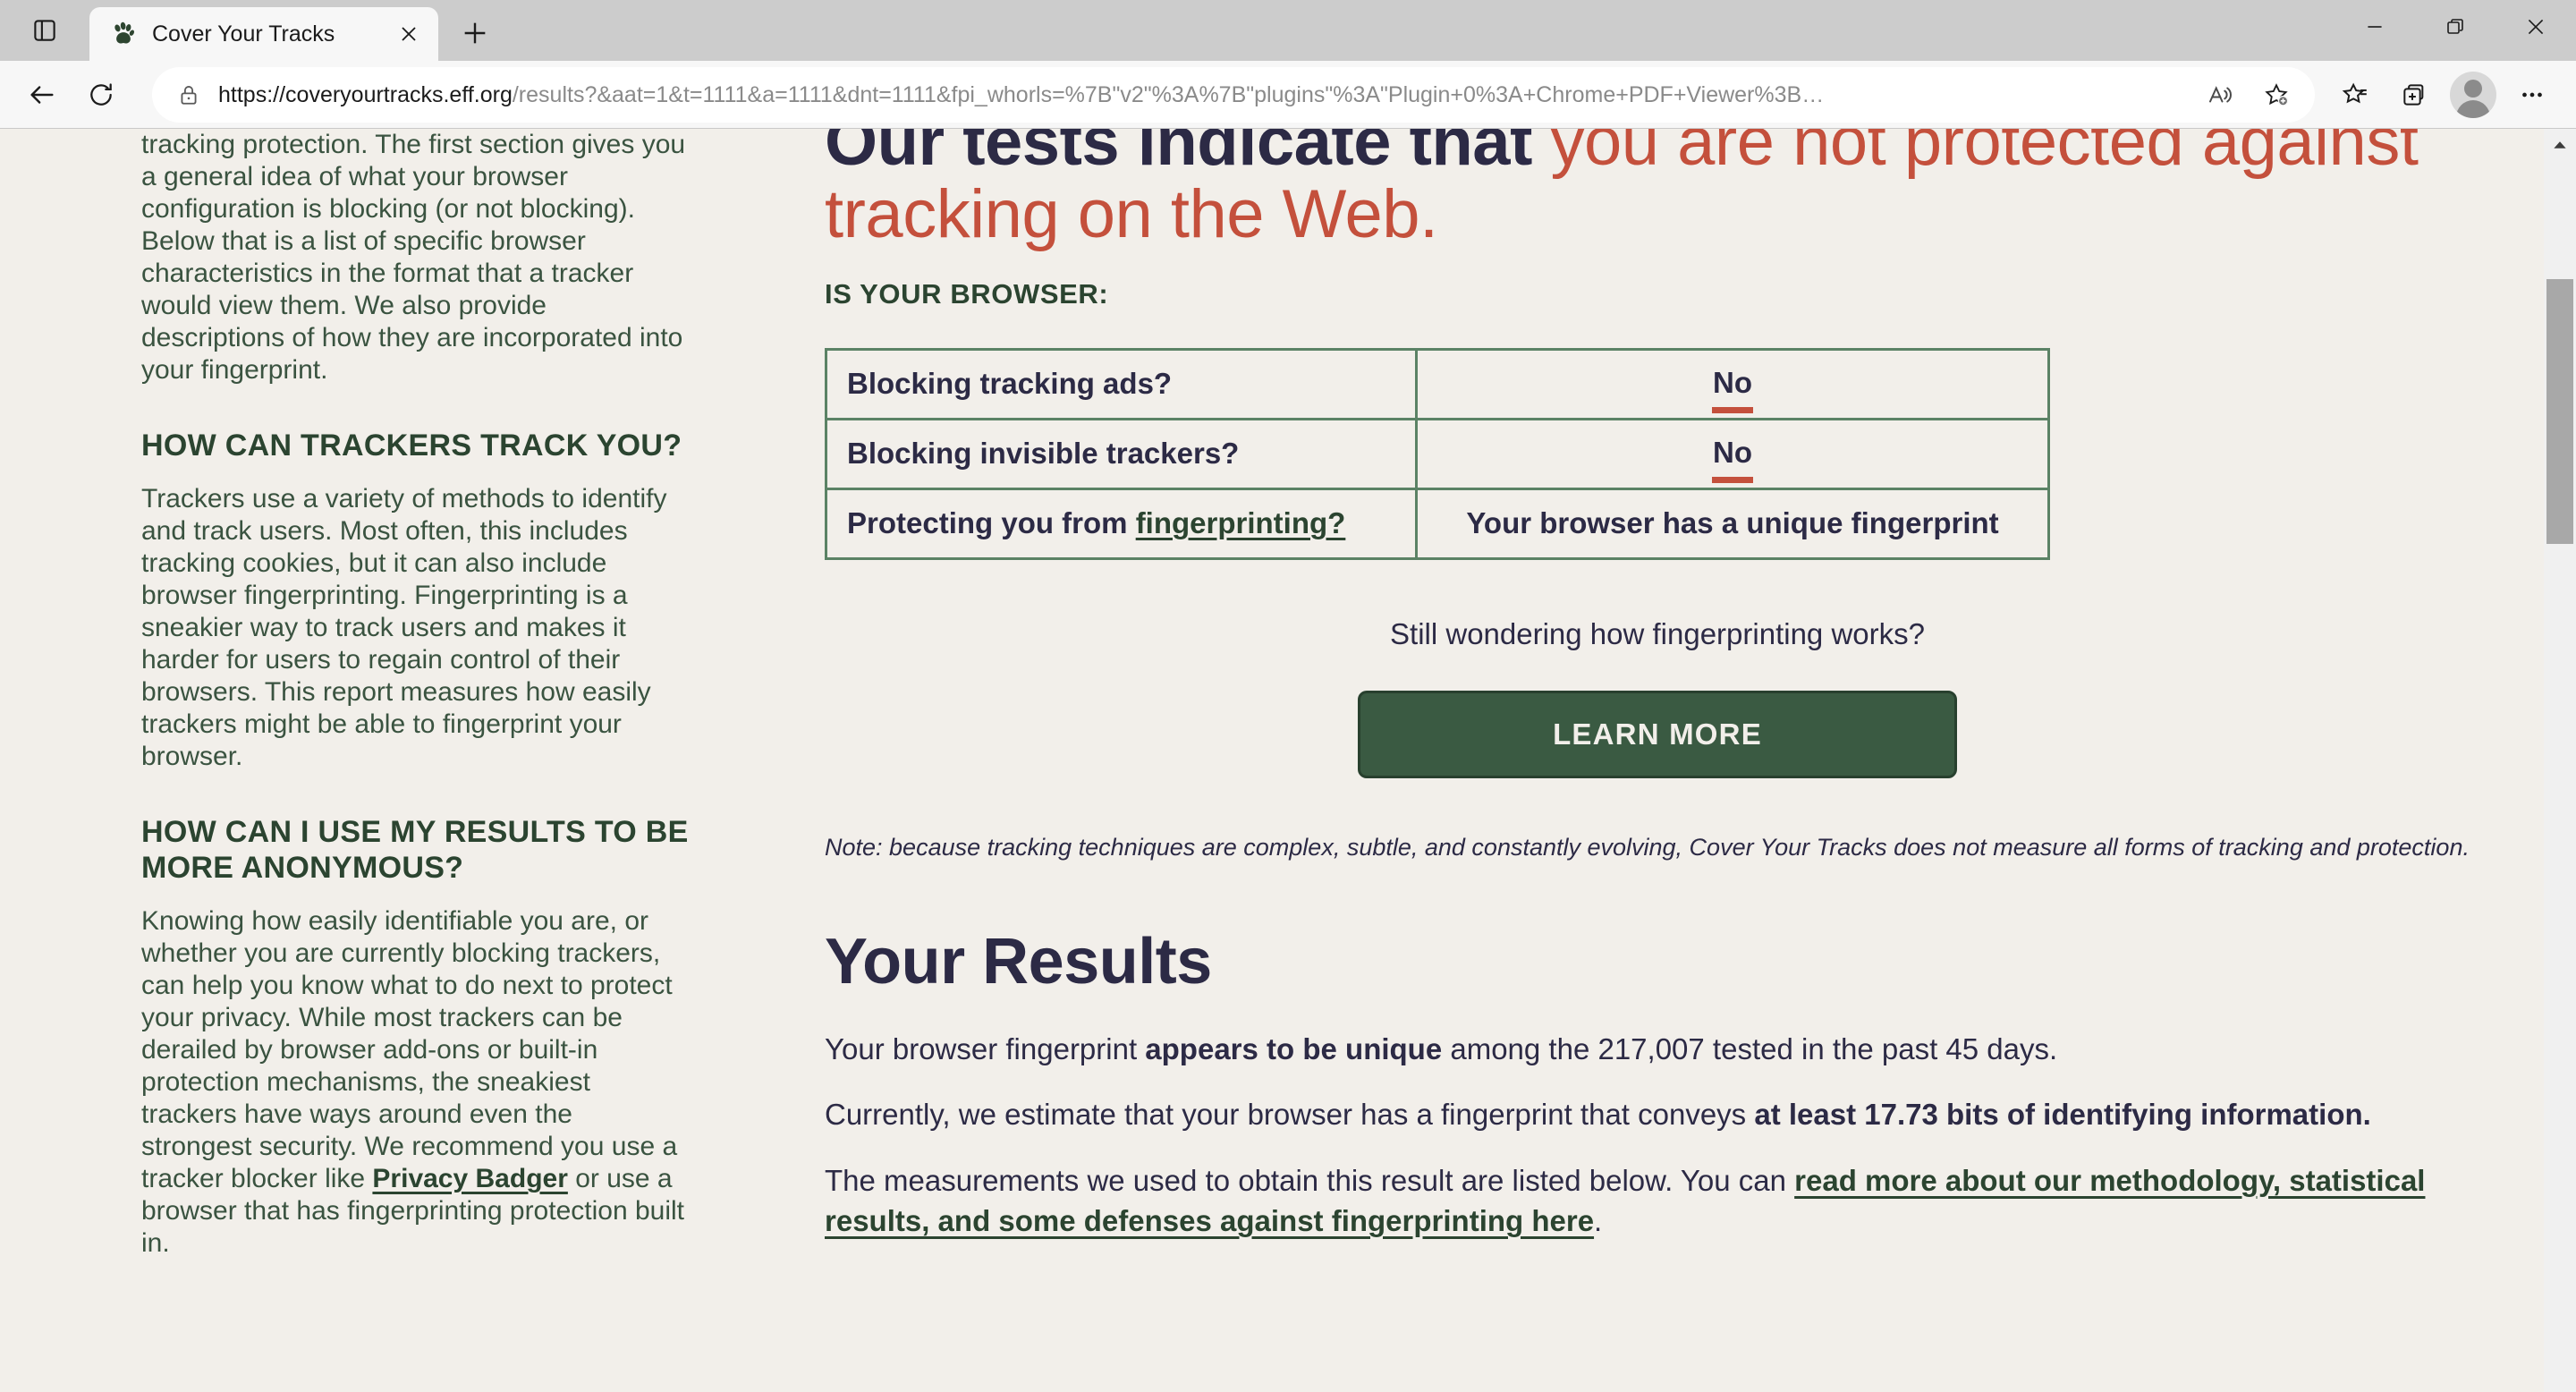 The image size is (2576, 1392). I want to click on privacy-badger-link: Privacy Badger, so click(469, 1178).